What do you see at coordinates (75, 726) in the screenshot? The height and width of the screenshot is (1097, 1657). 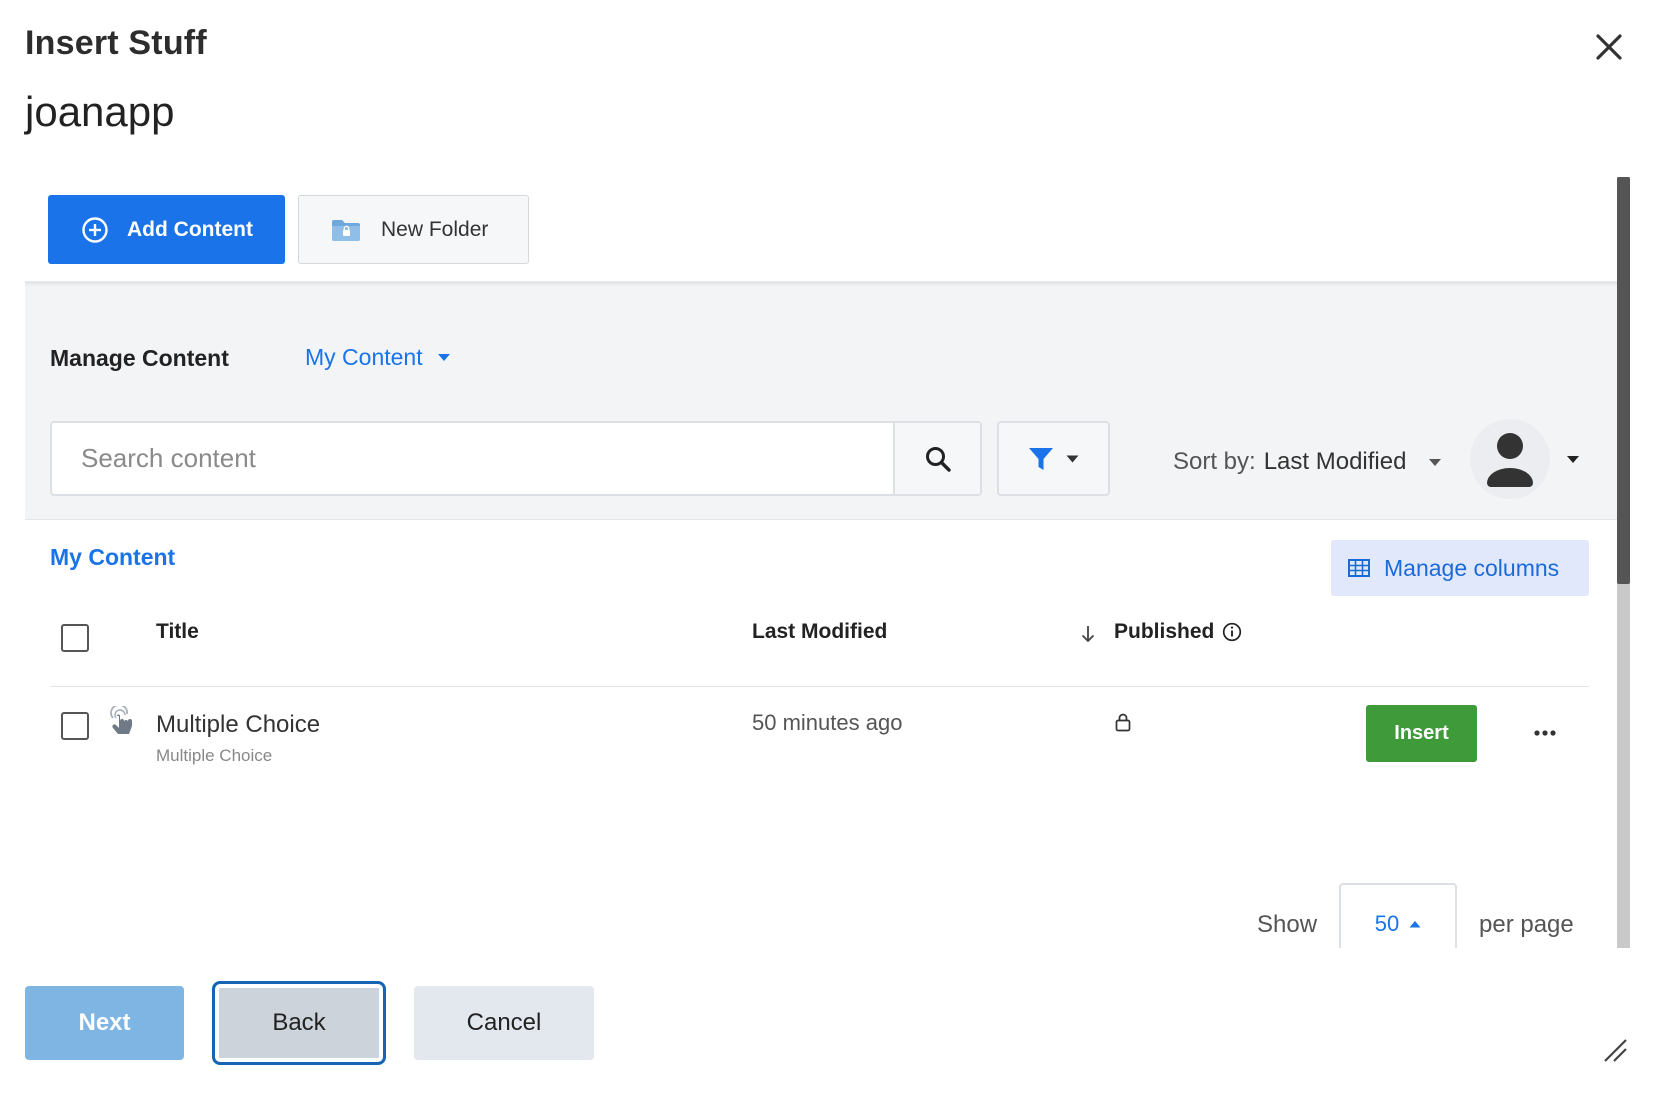 I see `row-checkbox` at bounding box center [75, 726].